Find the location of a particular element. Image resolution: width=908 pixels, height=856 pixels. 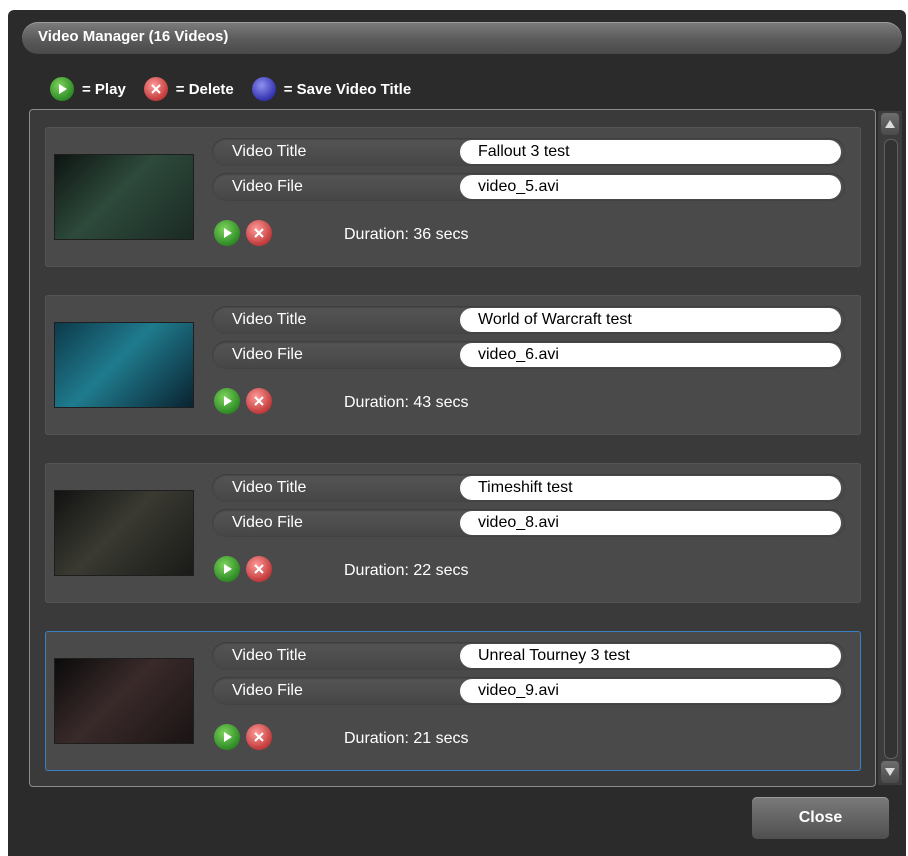

scroll-track is located at coordinates (891, 449).